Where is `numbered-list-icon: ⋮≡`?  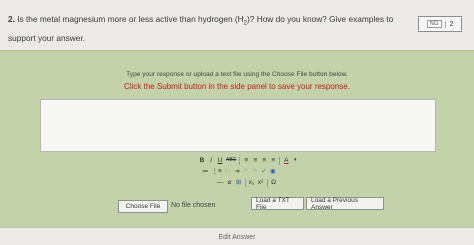
numbered-list-icon: ⋮≡ is located at coordinates (217, 171).